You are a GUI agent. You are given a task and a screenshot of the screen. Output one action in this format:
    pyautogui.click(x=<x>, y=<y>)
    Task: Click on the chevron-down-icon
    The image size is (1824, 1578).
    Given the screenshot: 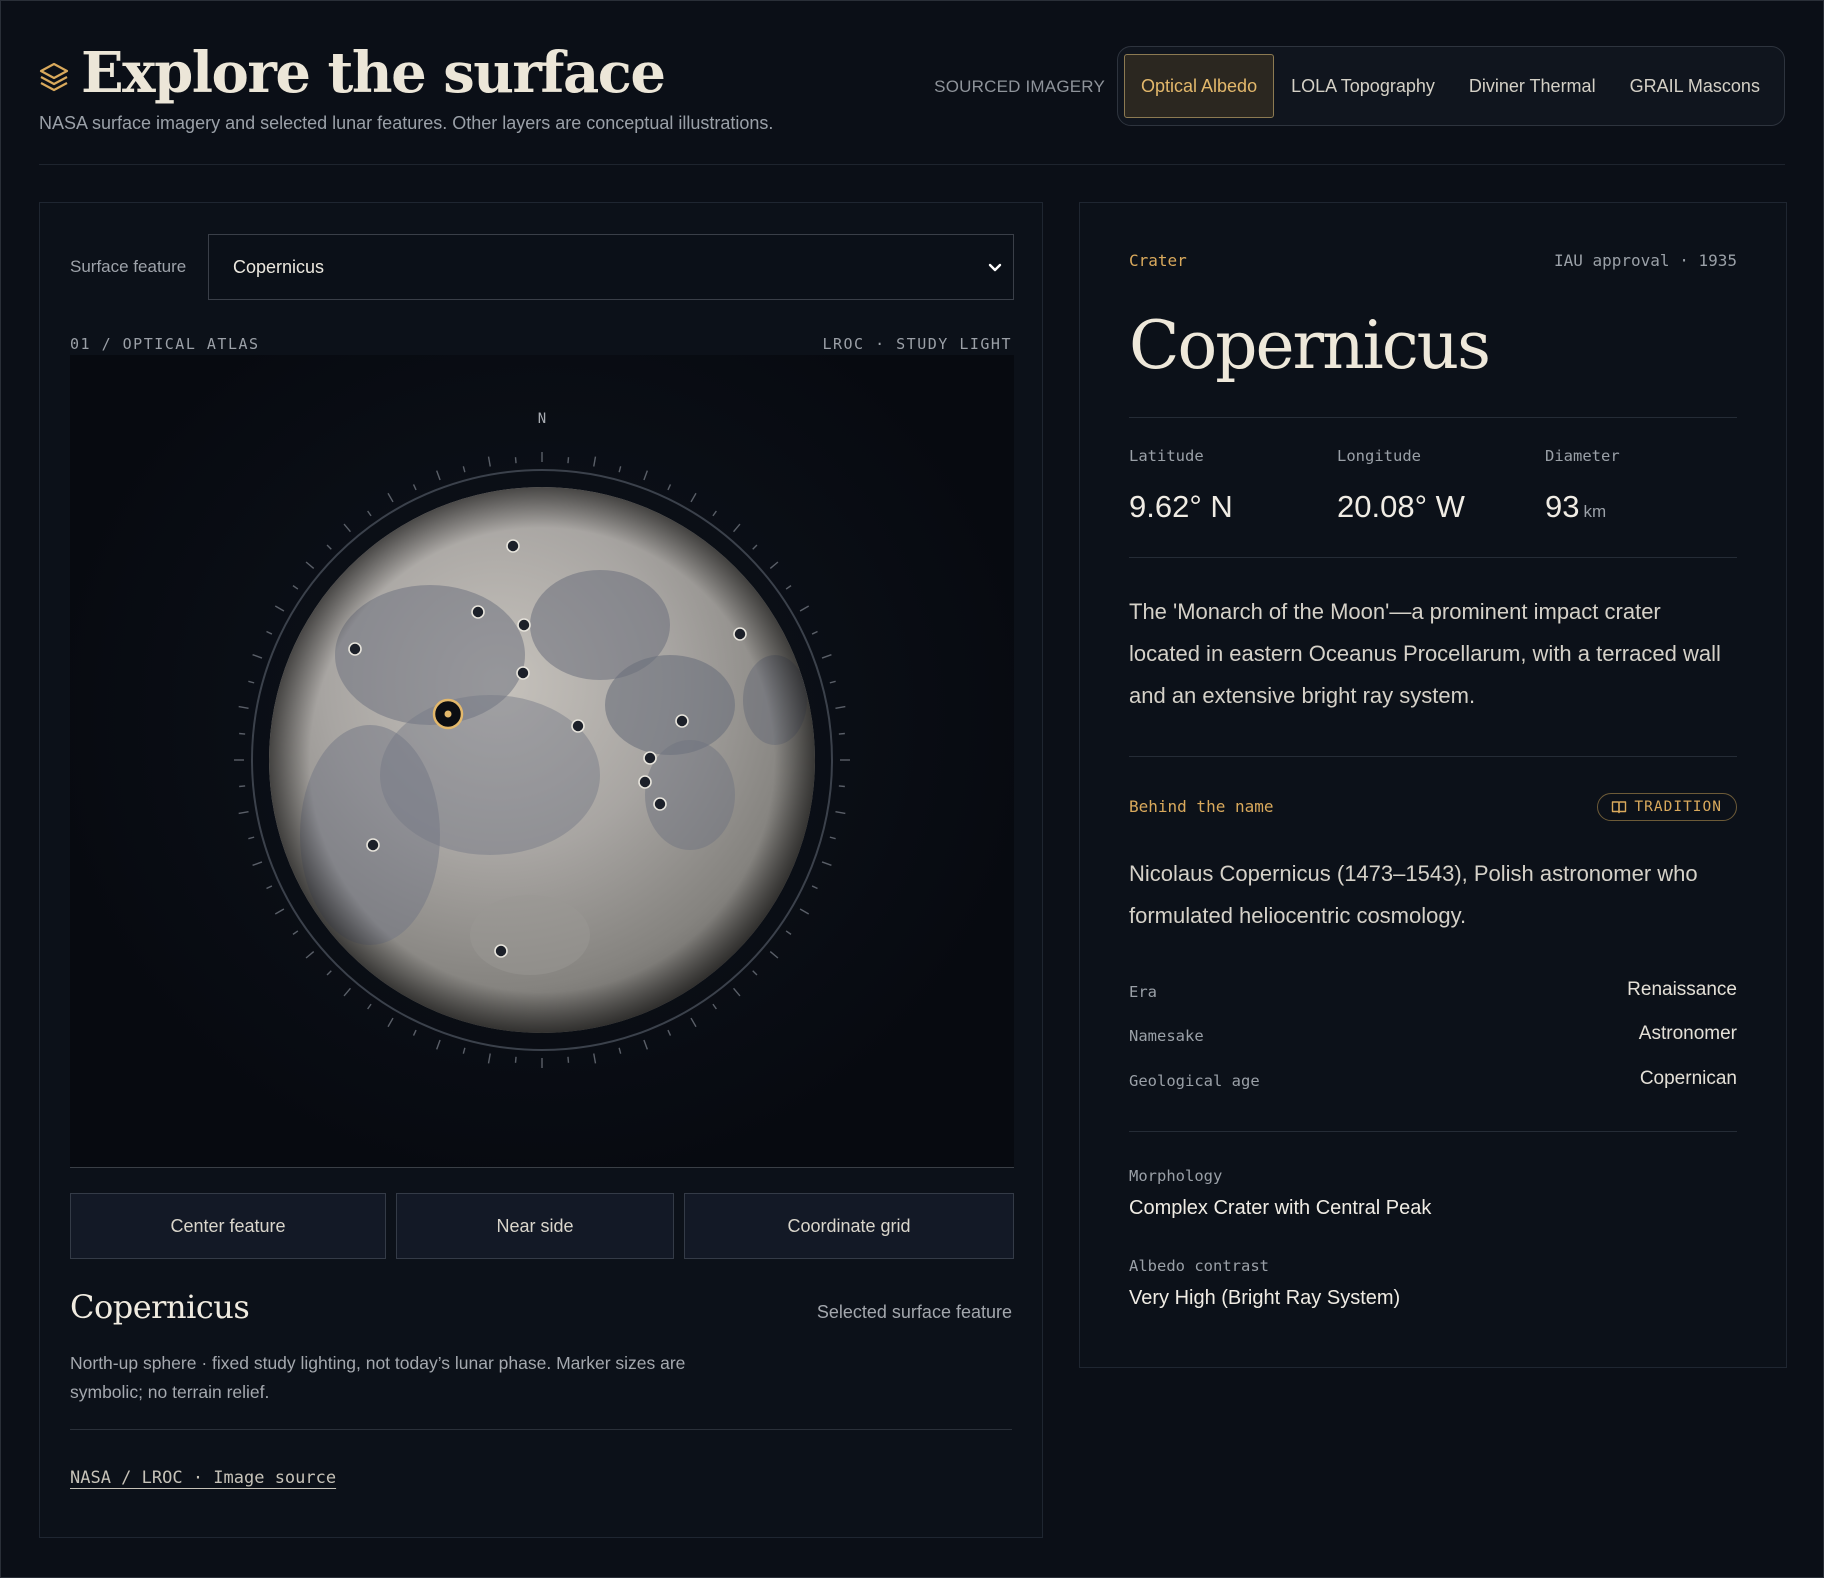 What is the action you would take?
    pyautogui.click(x=995, y=267)
    